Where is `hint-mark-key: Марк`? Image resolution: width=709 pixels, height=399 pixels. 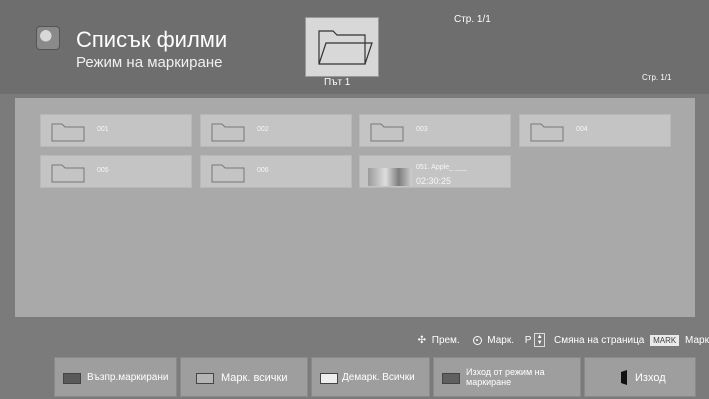 hint-mark-key: Марк is located at coordinates (697, 340).